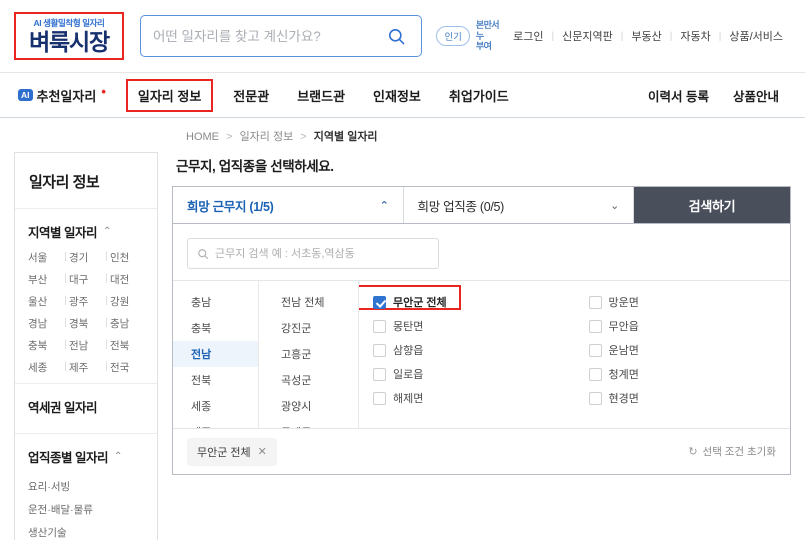 The width and height of the screenshot is (805, 540). Describe the element at coordinates (646, 36) in the screenshot. I see `utility-link-realestate: 부동산` at that location.